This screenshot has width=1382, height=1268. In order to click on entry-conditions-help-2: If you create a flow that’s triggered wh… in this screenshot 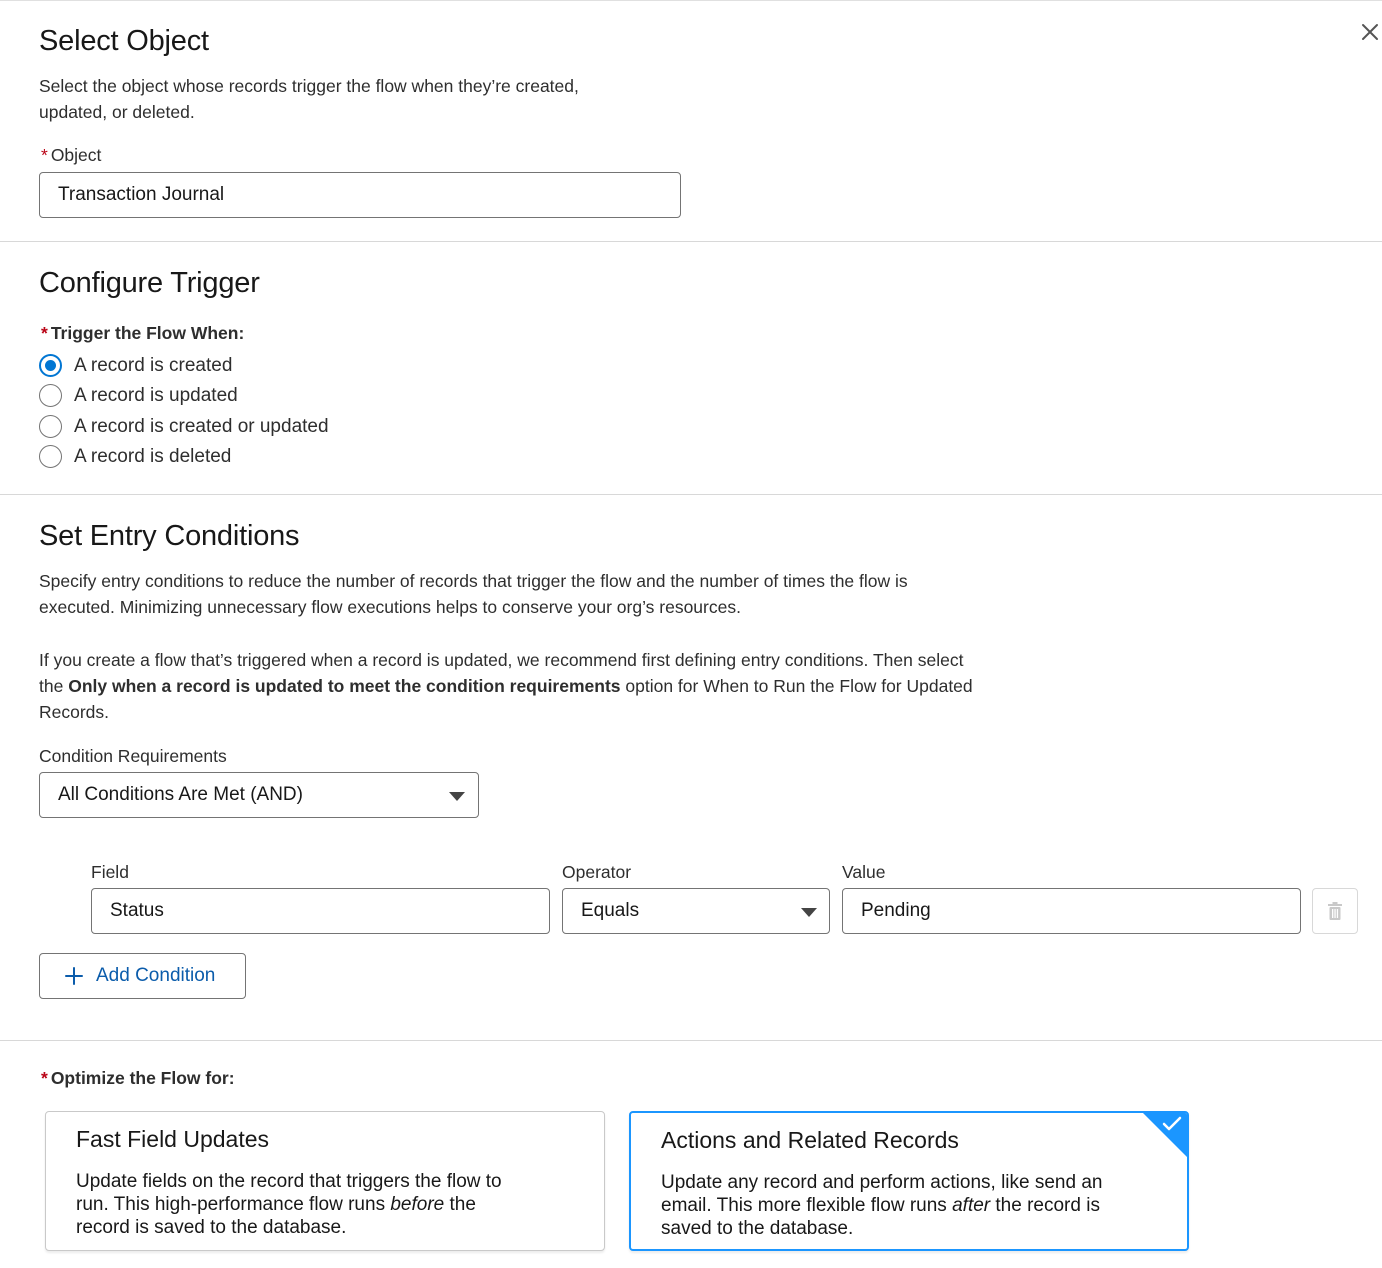, I will do `click(506, 686)`.